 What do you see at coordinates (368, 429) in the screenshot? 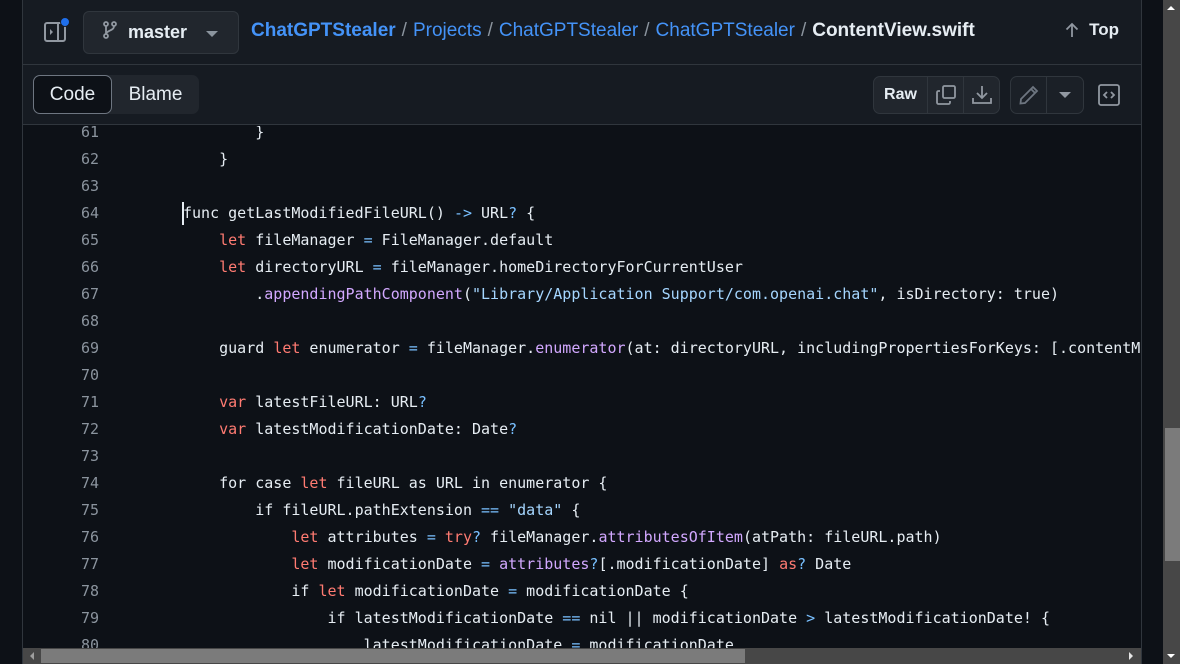
I see `code-text: var latestModificationDate: Date?` at bounding box center [368, 429].